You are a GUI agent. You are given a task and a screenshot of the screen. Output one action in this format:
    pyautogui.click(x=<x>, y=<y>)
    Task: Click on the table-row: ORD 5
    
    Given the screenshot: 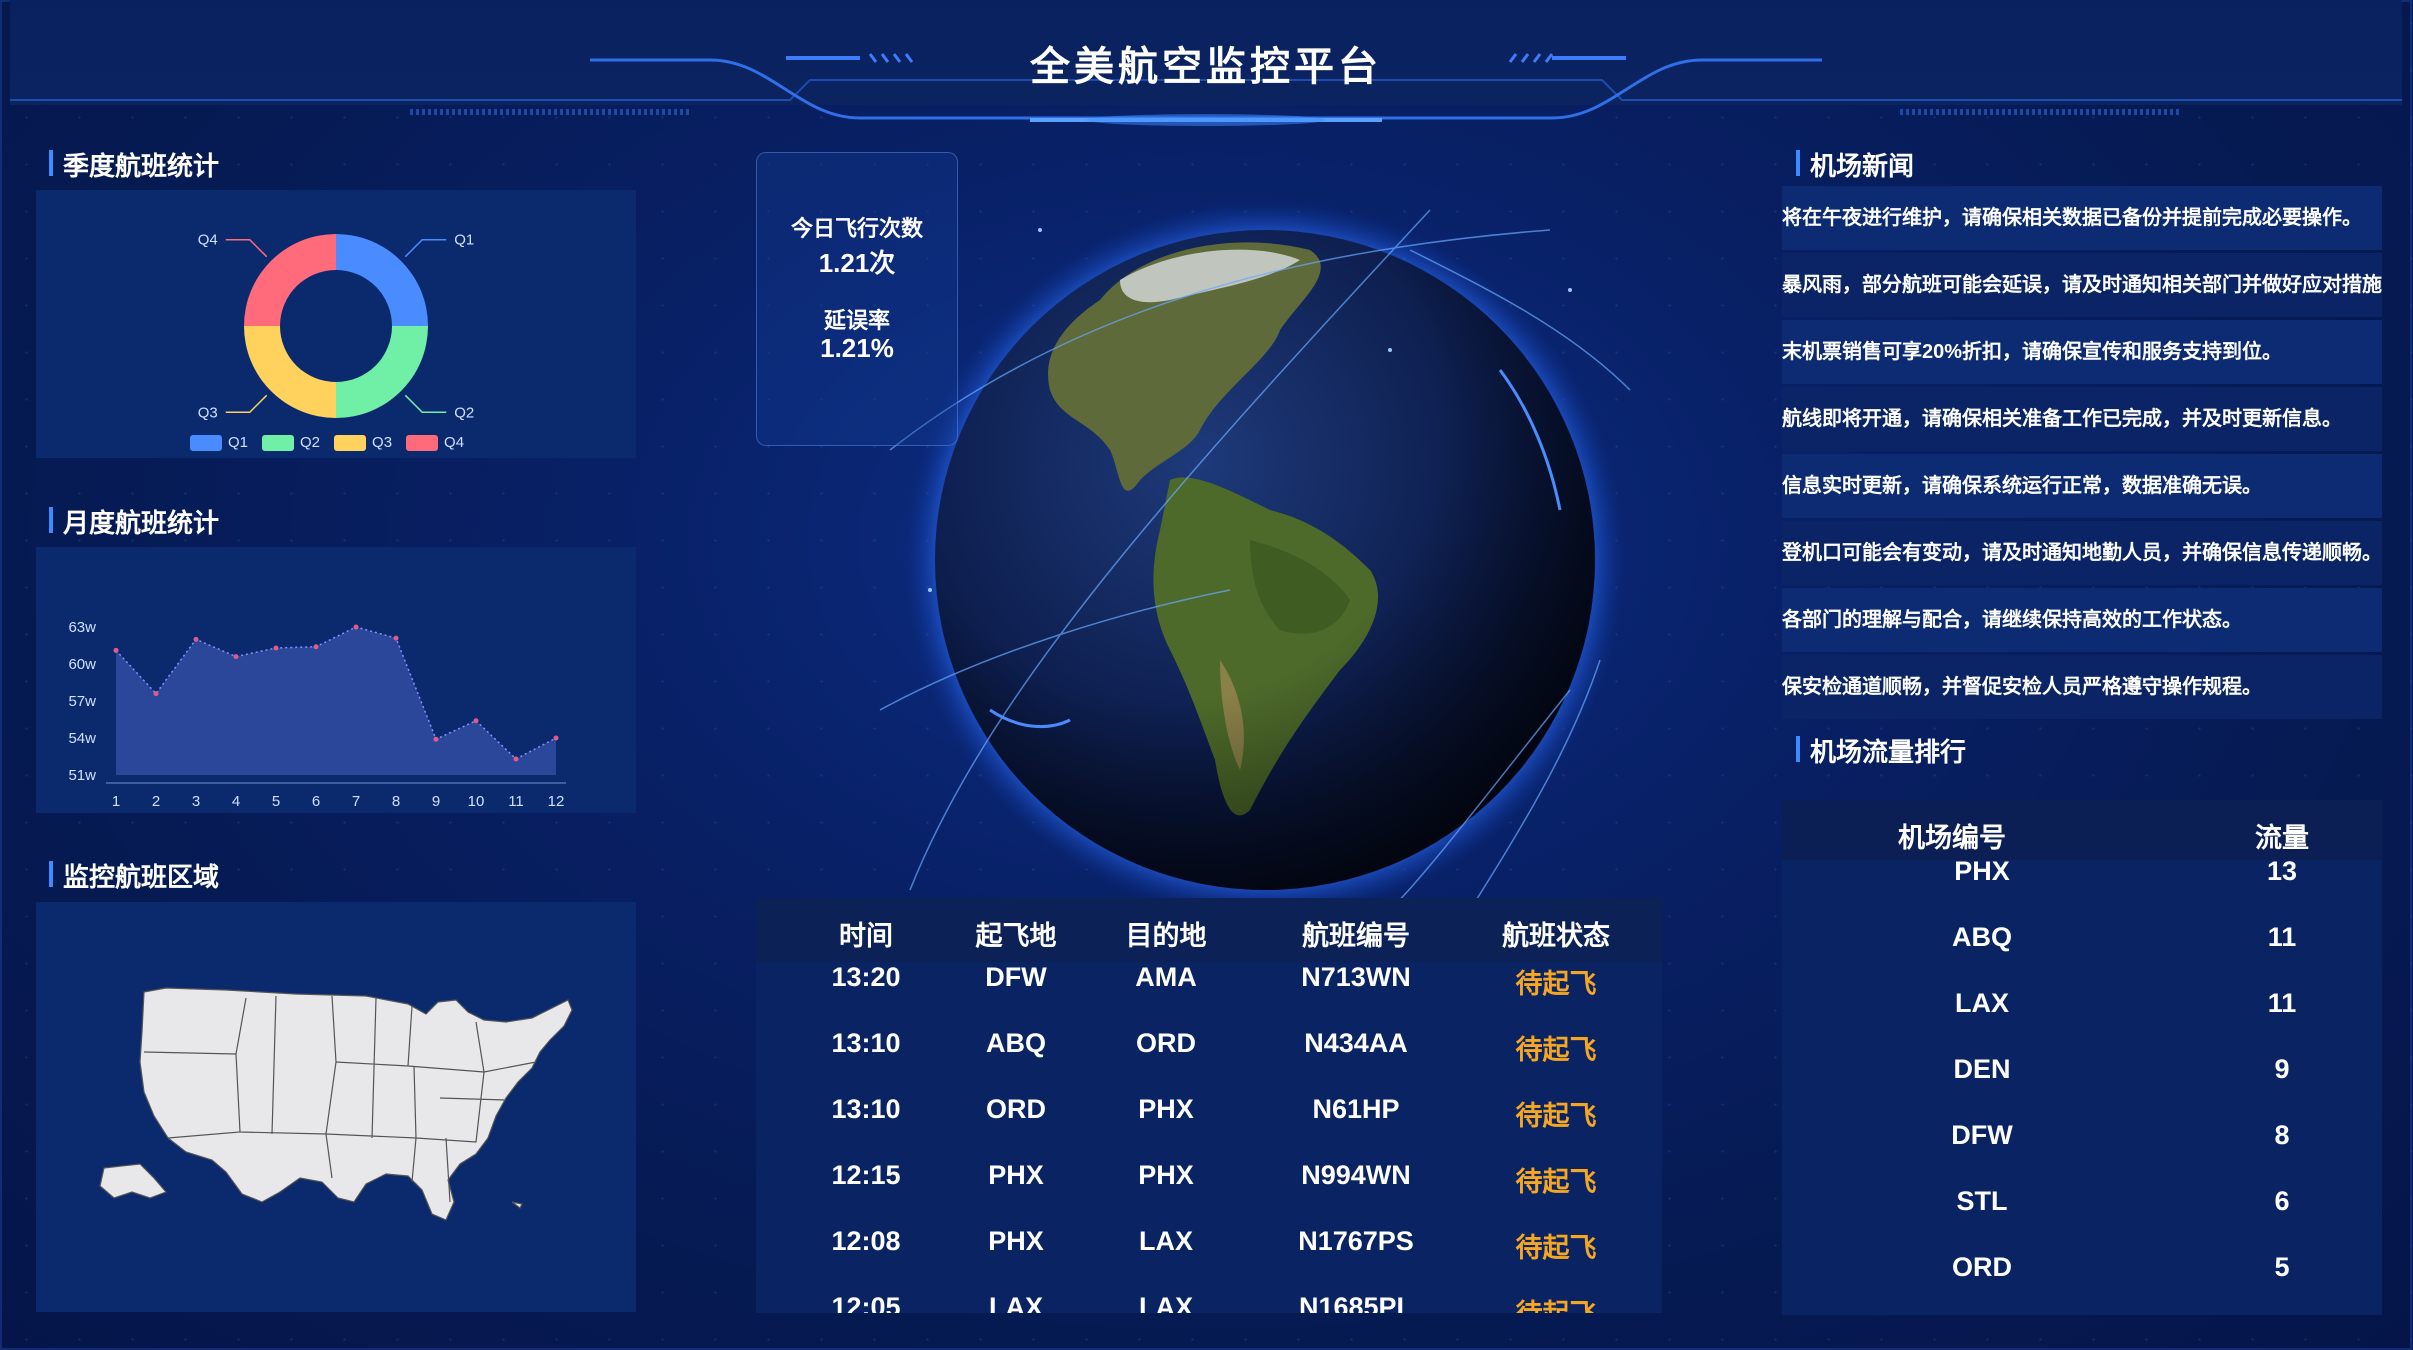 What is the action you would take?
    pyautogui.click(x=2082, y=1283)
    